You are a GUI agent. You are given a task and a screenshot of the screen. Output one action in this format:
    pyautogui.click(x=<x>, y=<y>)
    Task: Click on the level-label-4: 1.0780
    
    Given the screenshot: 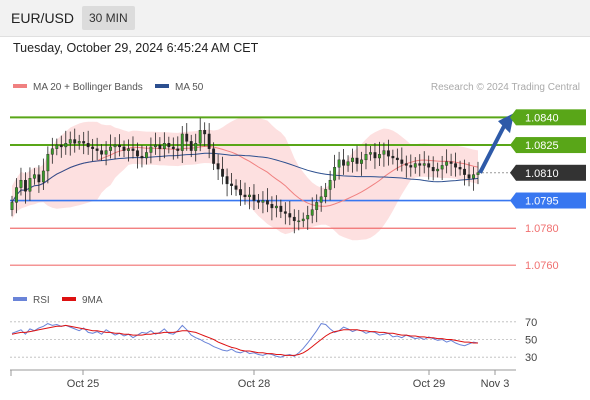 What is the action you would take?
    pyautogui.click(x=542, y=229)
    